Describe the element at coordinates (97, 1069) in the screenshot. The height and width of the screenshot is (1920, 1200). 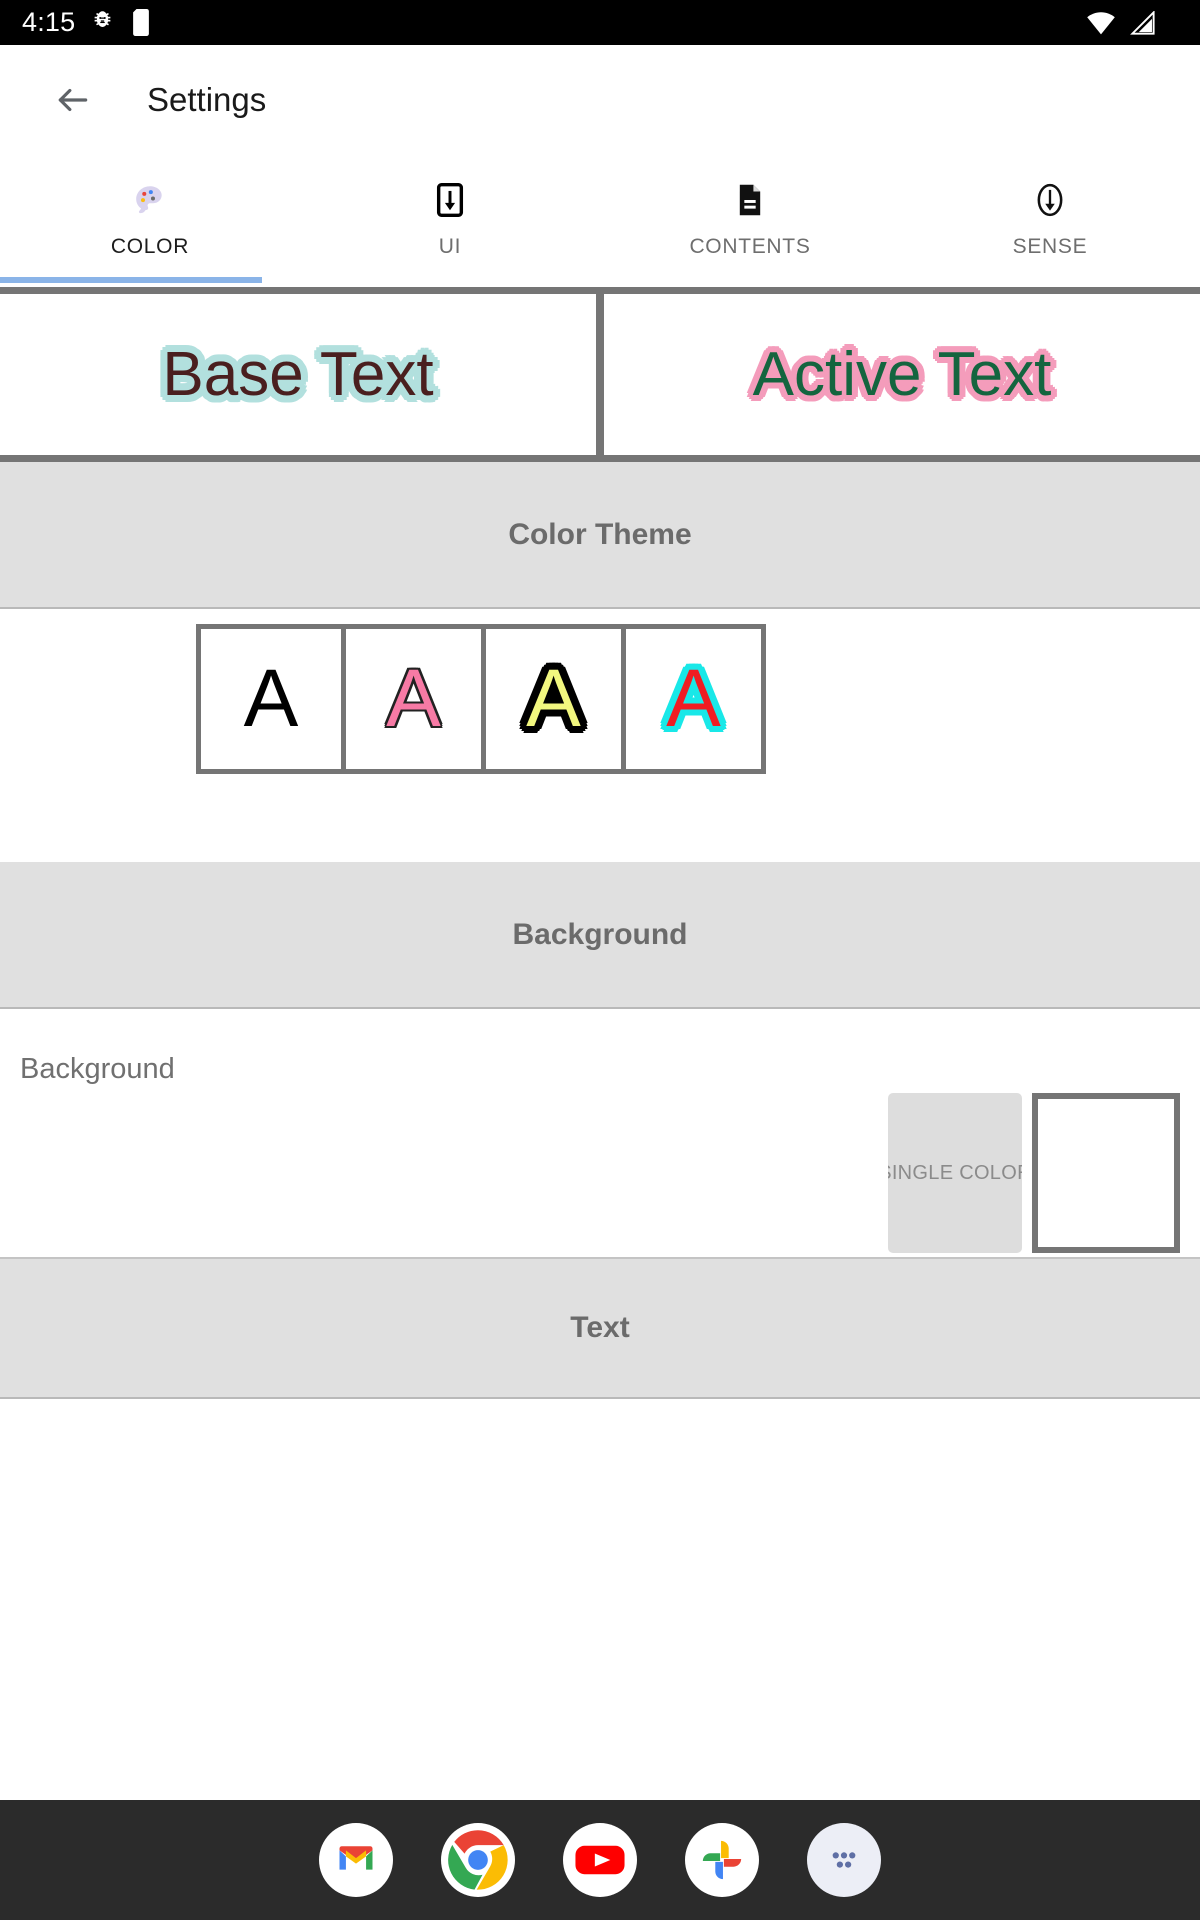
I see `background-row-label: Background` at that location.